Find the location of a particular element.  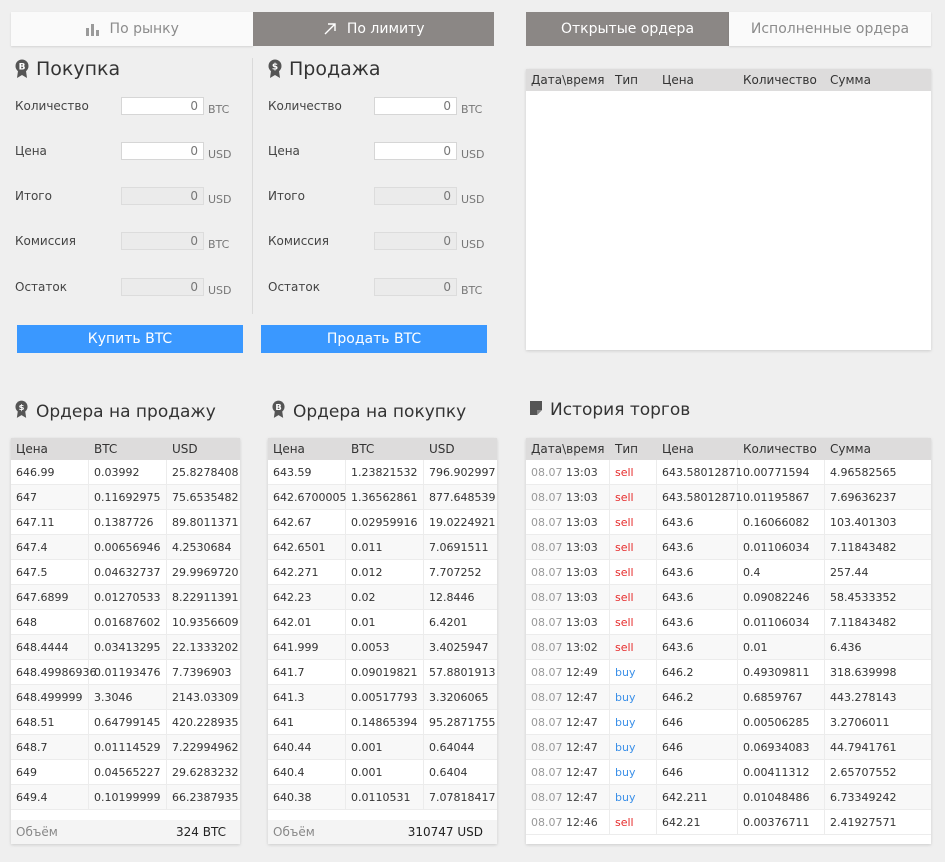

table-cell: 2.65707552 is located at coordinates (863, 772).